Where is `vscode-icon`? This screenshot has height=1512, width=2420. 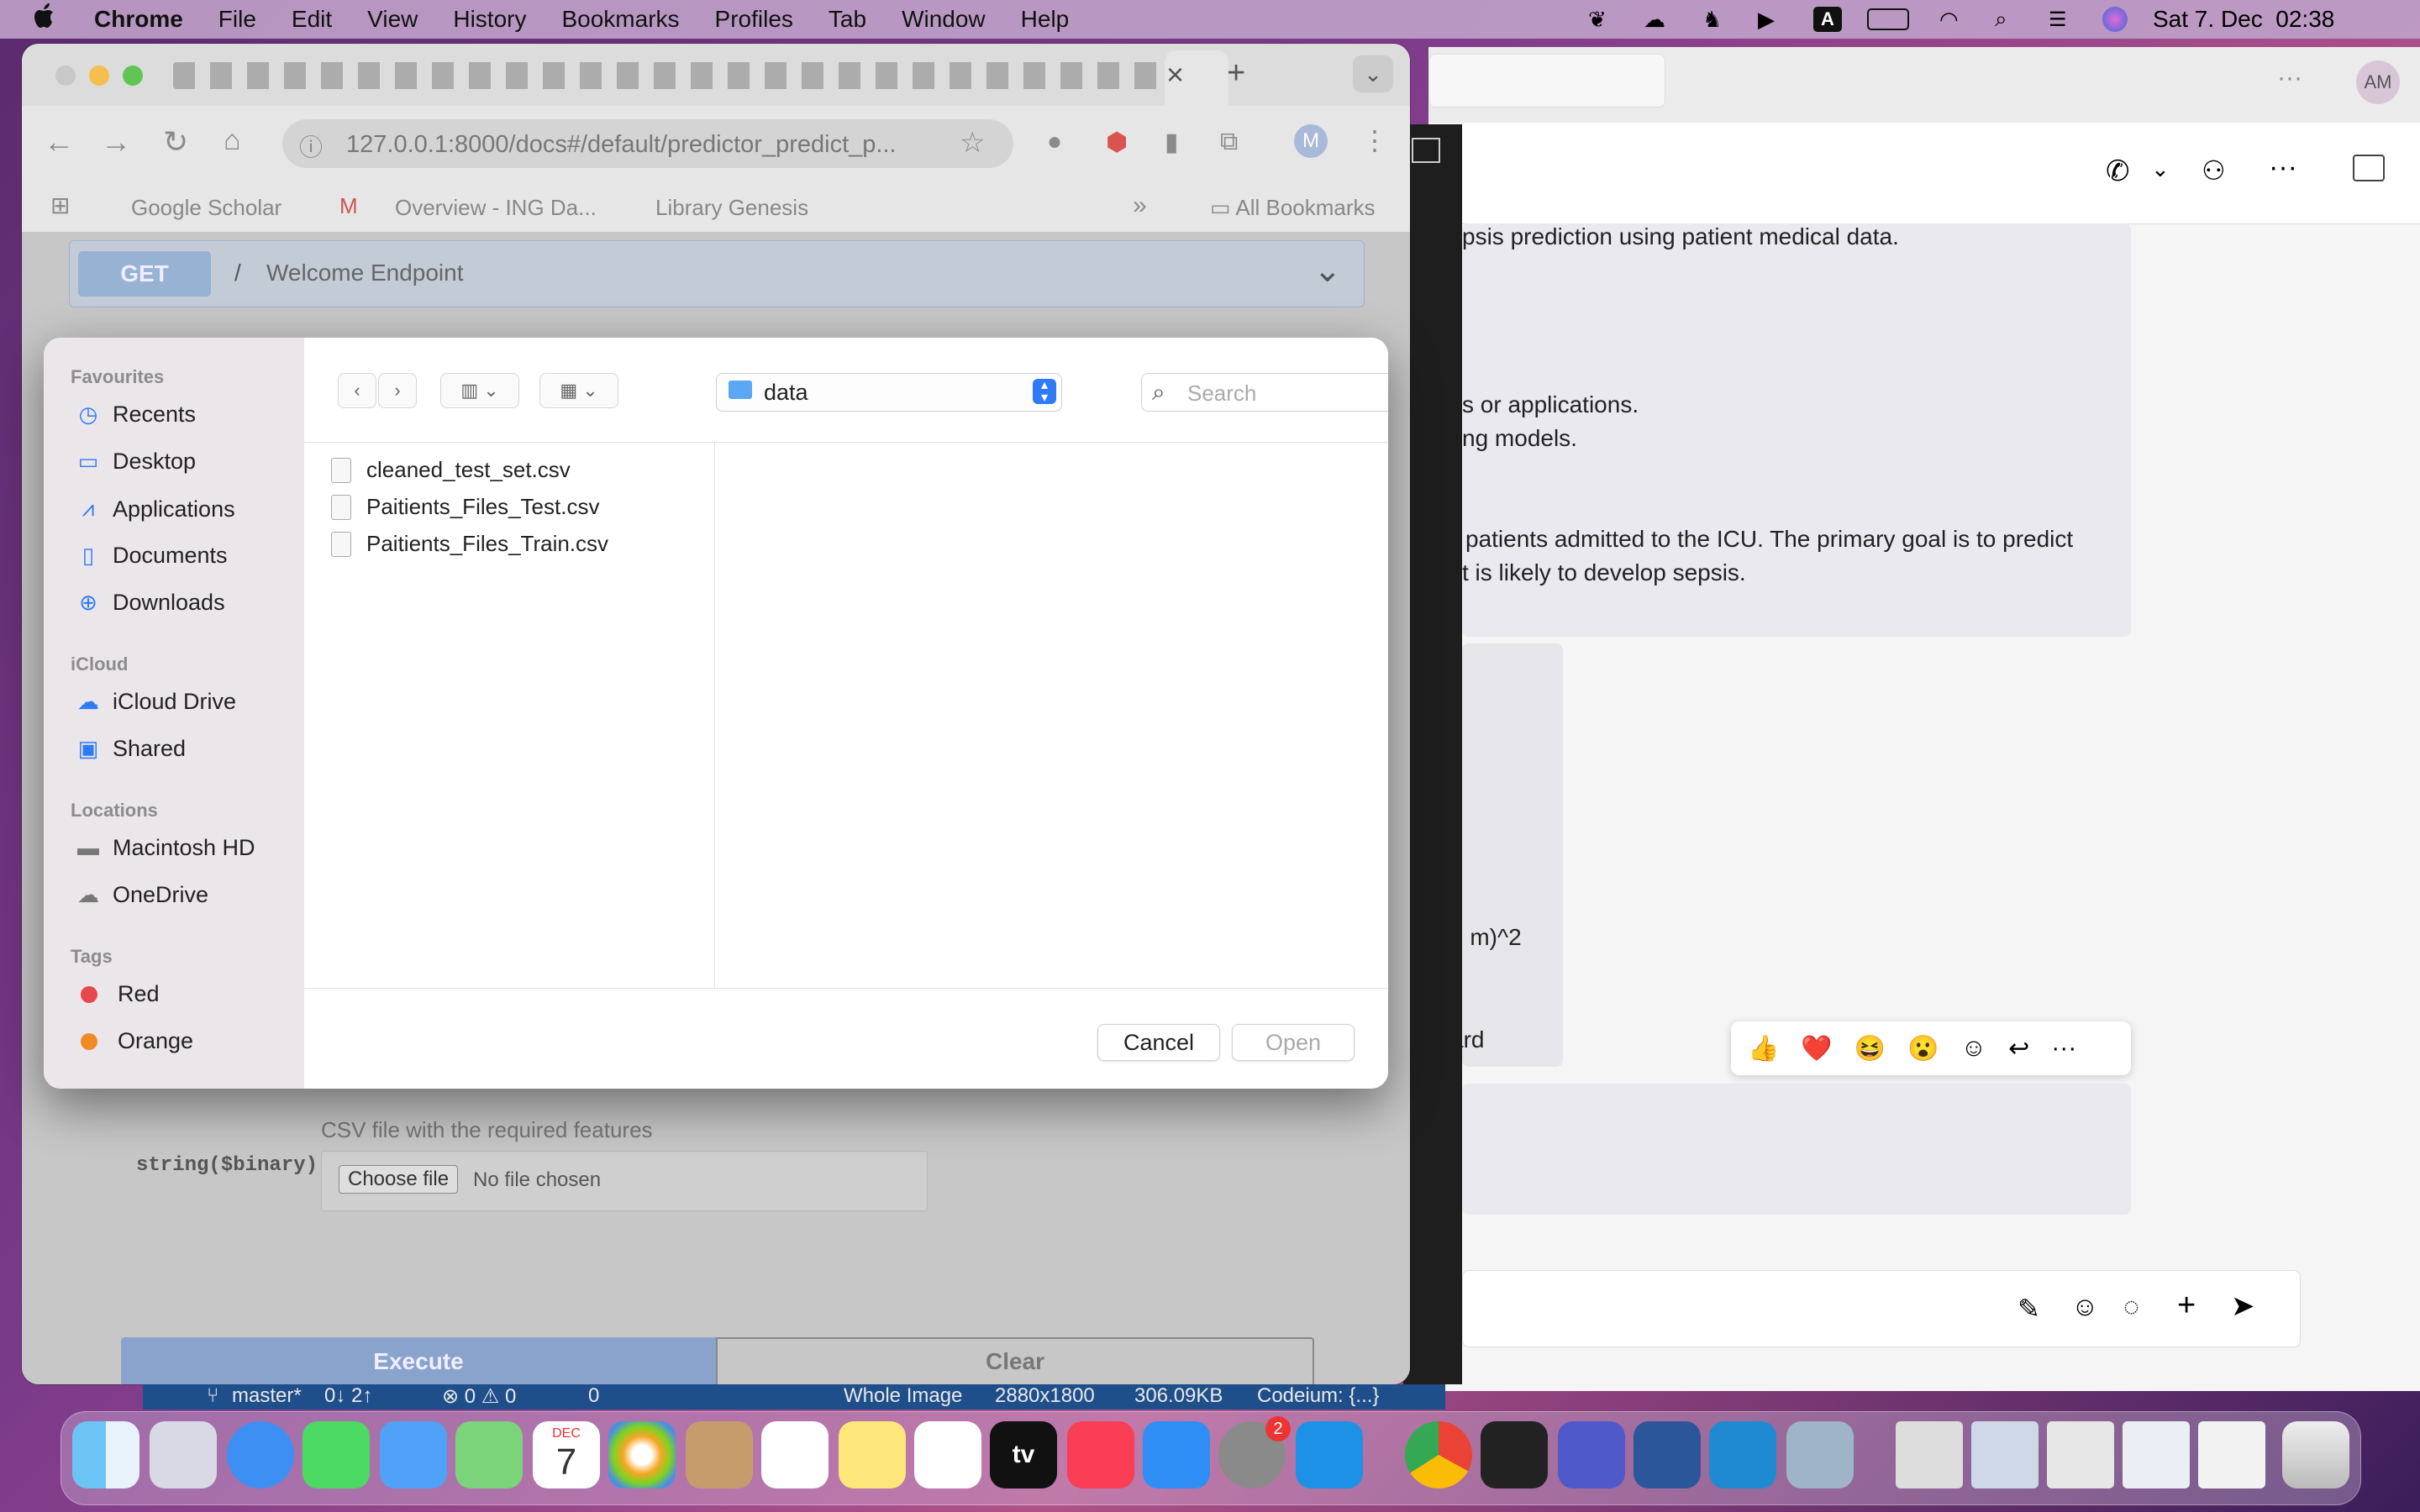
vscode-icon is located at coordinates (1742, 1454).